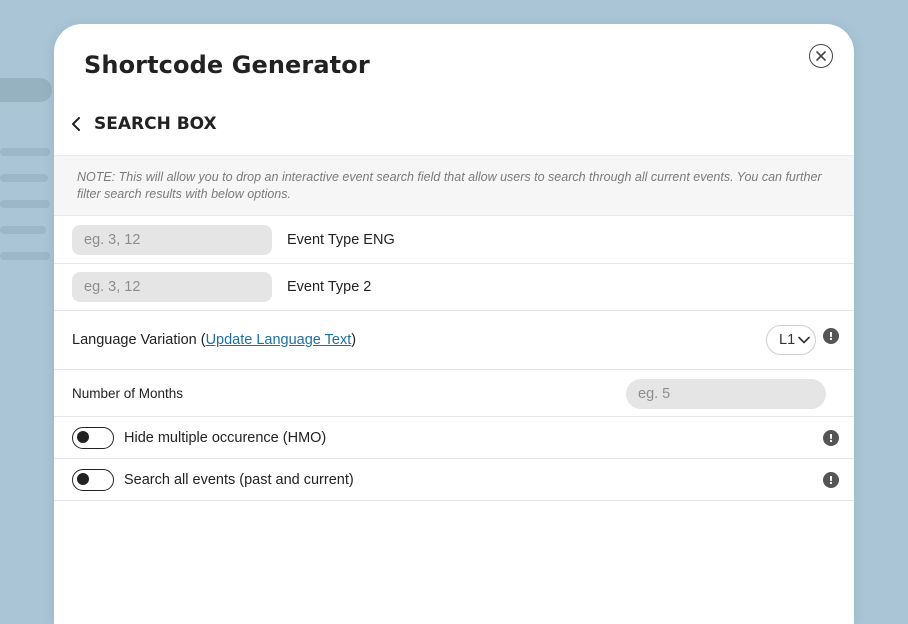 The image size is (908, 624). I want to click on section-title: SEARCH BOX, so click(155, 124).